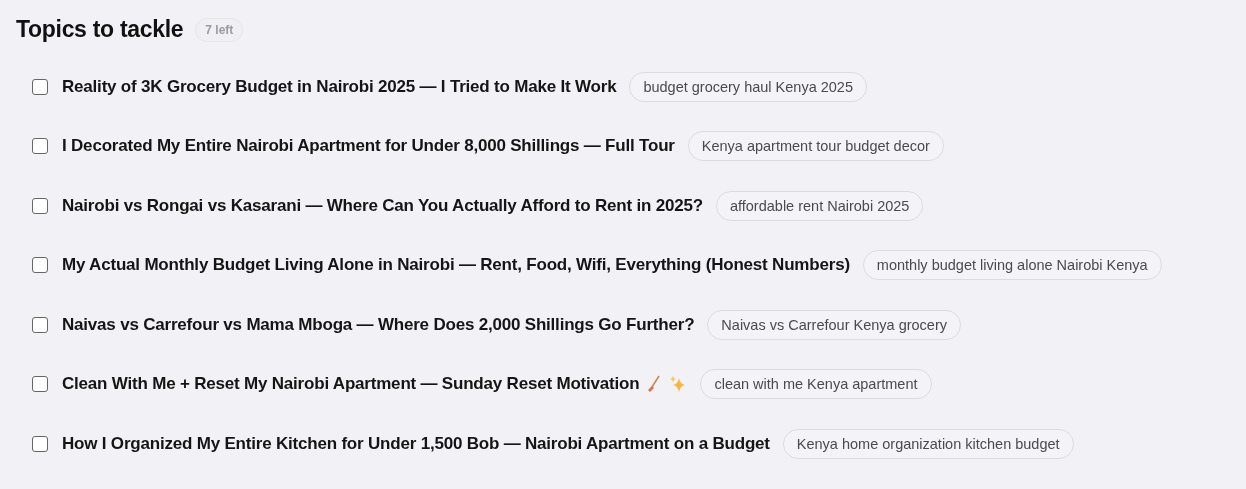 The width and height of the screenshot is (1246, 489). Describe the element at coordinates (654, 384) in the screenshot. I see `broom-icon` at that location.